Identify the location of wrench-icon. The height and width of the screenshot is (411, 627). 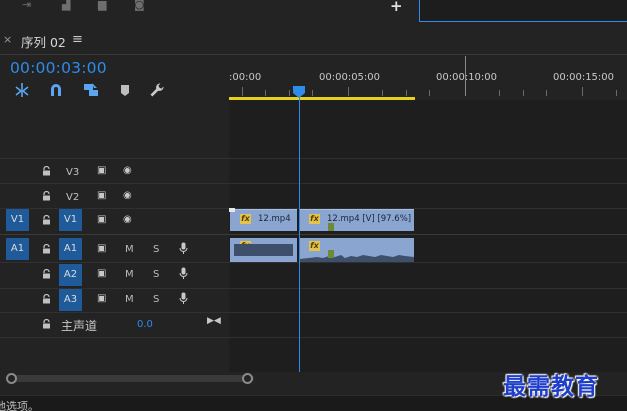
(157, 90).